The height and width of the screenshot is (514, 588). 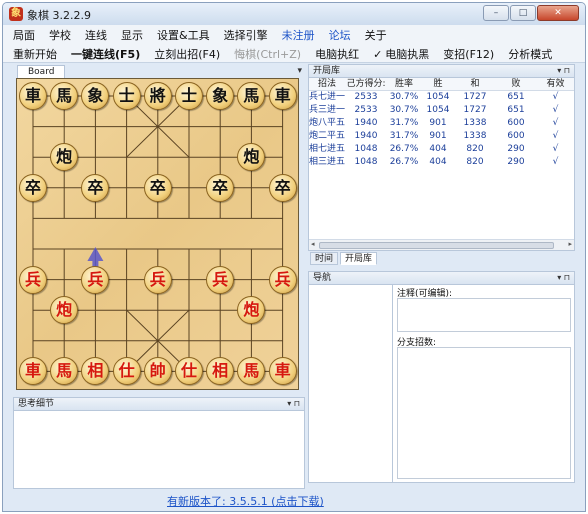 I want to click on move-now-button: 立刻出招(F4), so click(x=187, y=54).